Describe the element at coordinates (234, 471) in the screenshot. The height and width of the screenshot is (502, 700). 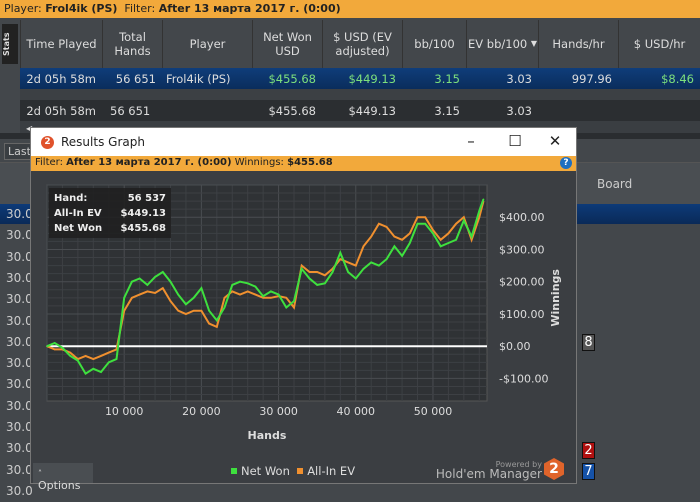
I see `legend-swatch-net` at that location.